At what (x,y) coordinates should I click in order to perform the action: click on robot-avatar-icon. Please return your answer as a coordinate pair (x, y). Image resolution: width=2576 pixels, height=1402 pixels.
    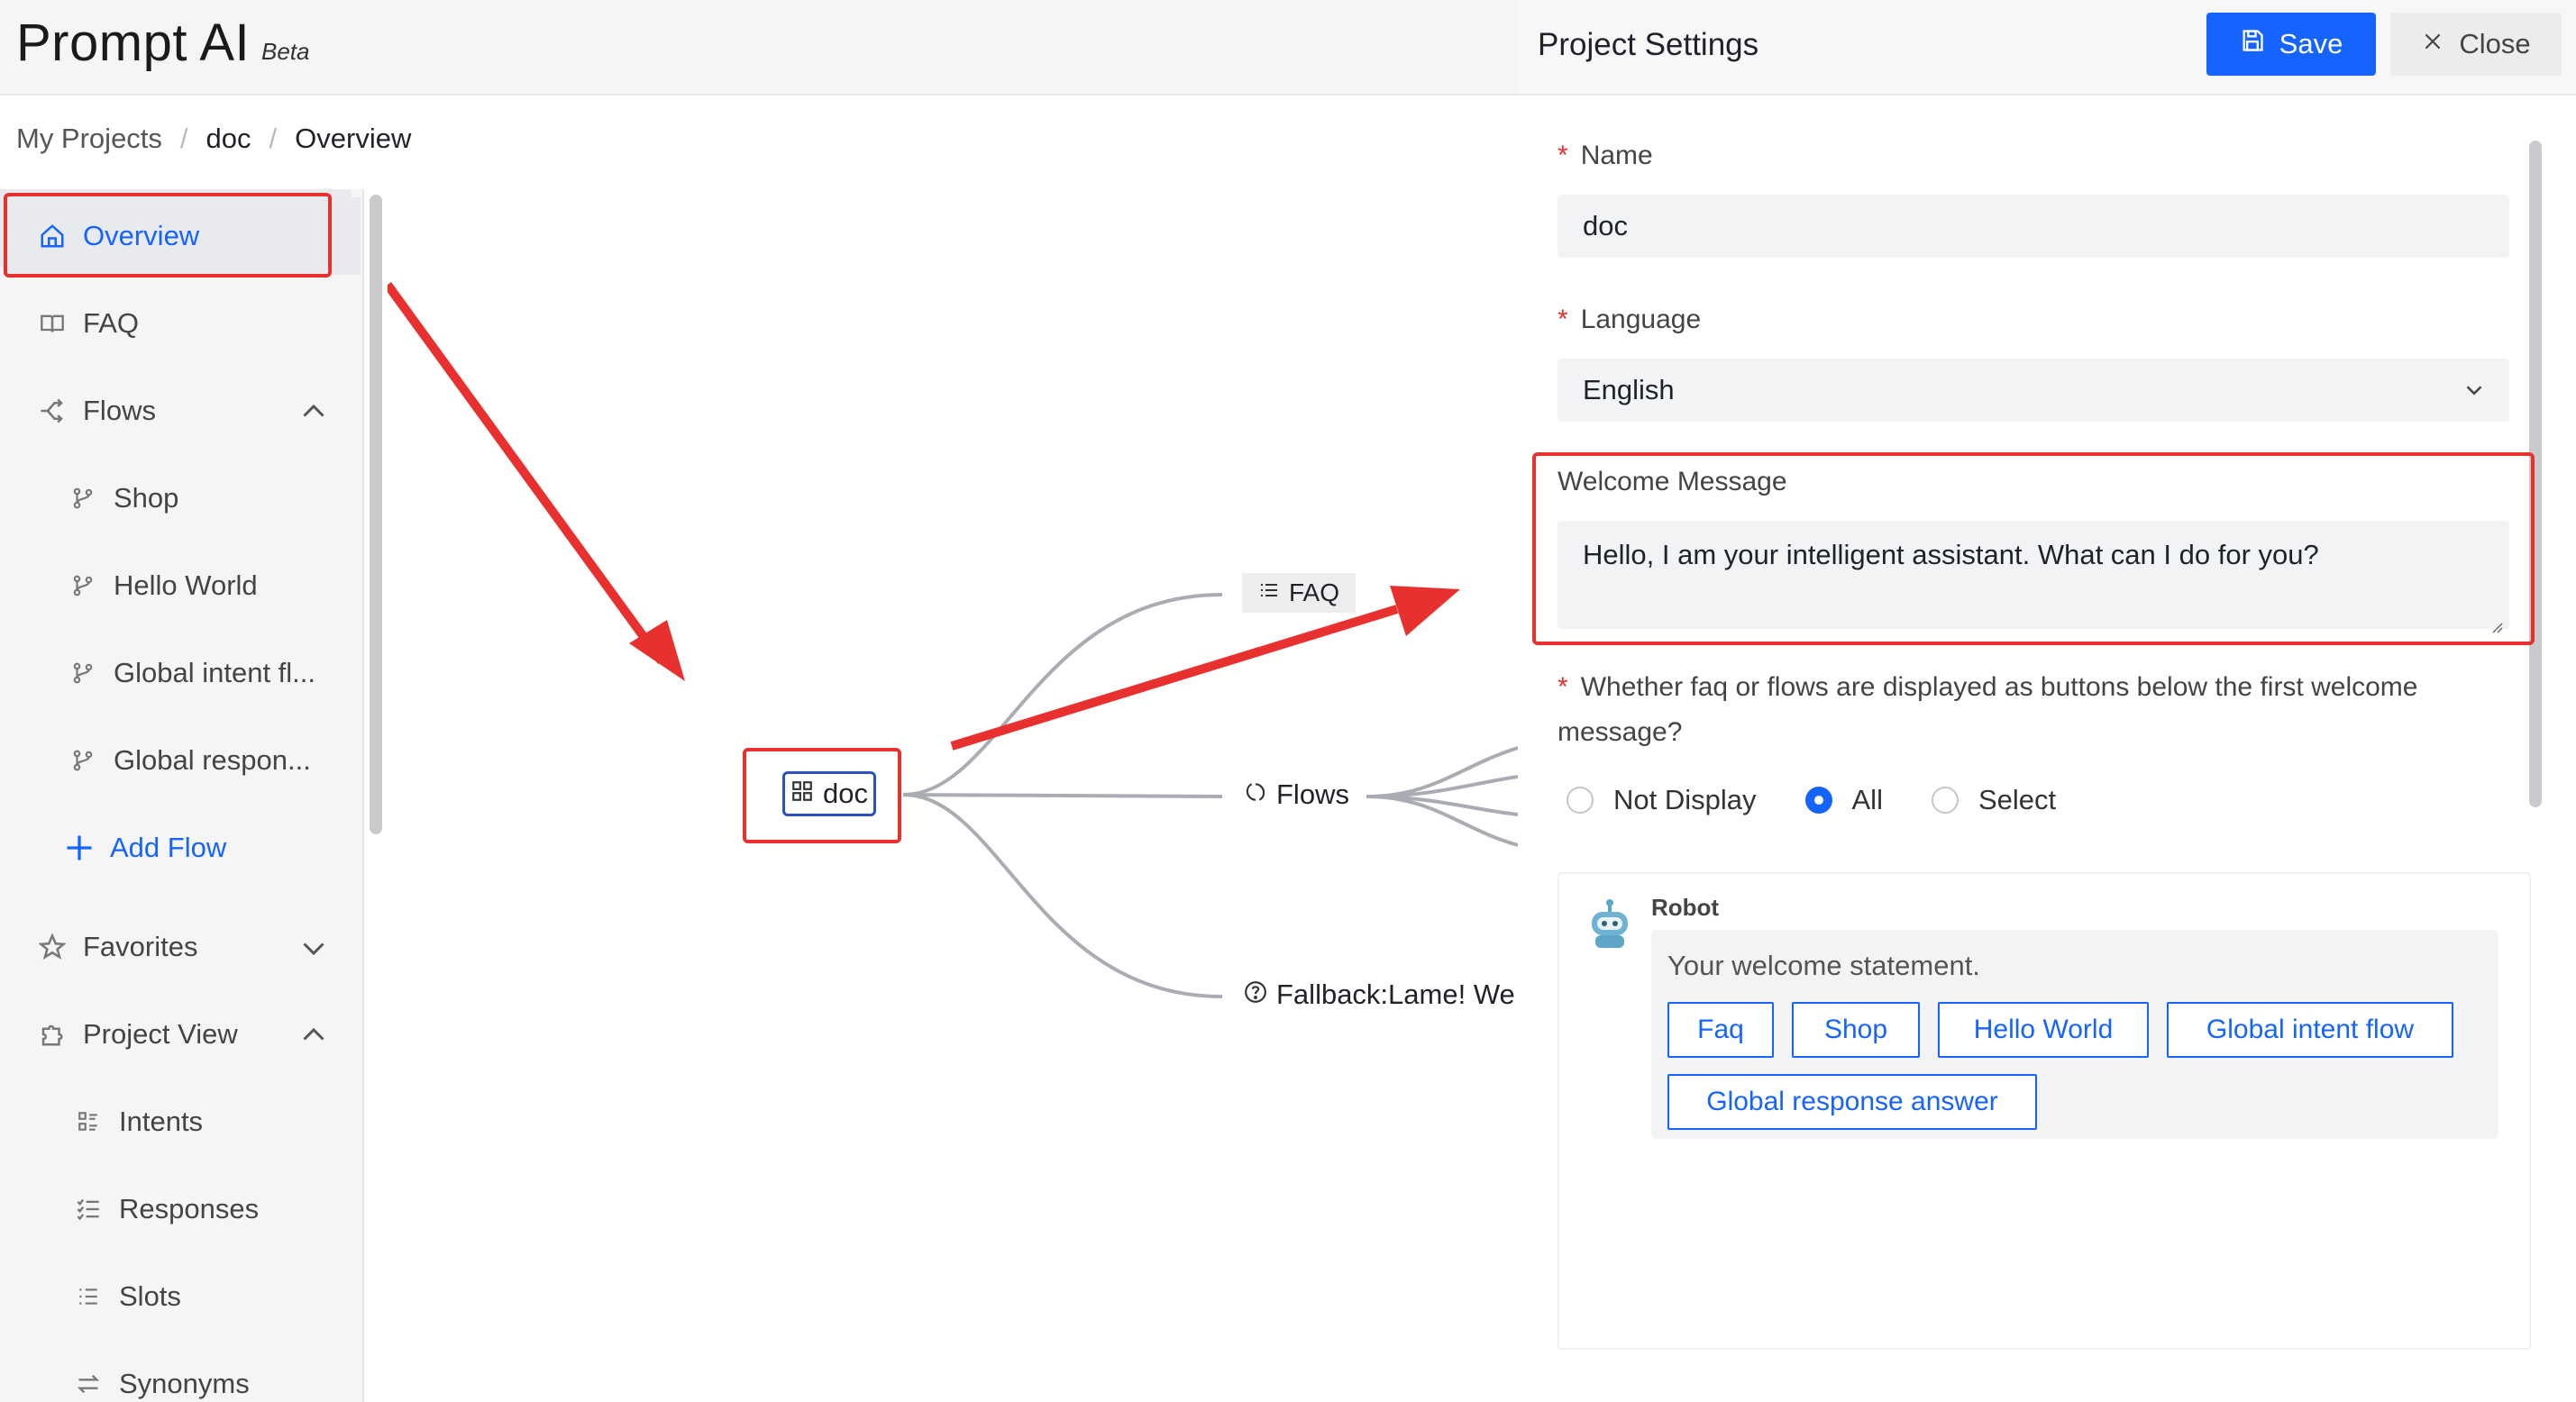
    Looking at the image, I should click on (1610, 924).